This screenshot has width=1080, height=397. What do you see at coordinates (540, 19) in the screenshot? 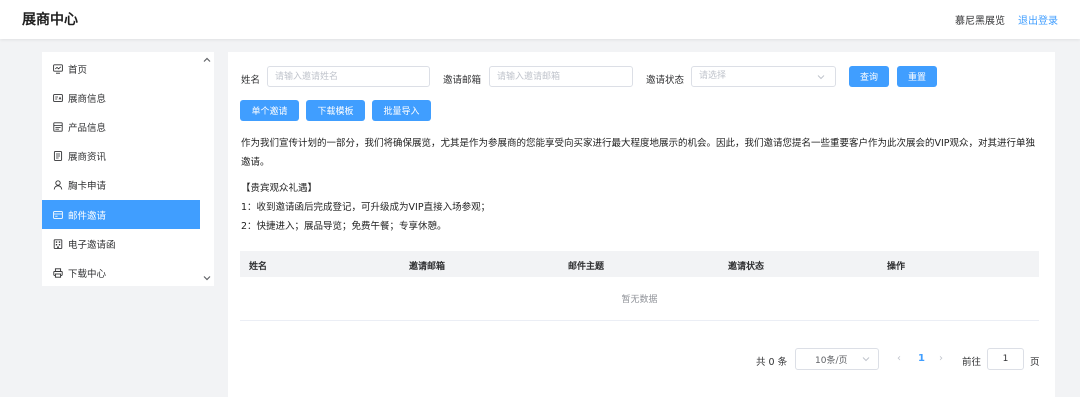
I see `top-header: 展商中心 慕尼黑展览 退出登录` at bounding box center [540, 19].